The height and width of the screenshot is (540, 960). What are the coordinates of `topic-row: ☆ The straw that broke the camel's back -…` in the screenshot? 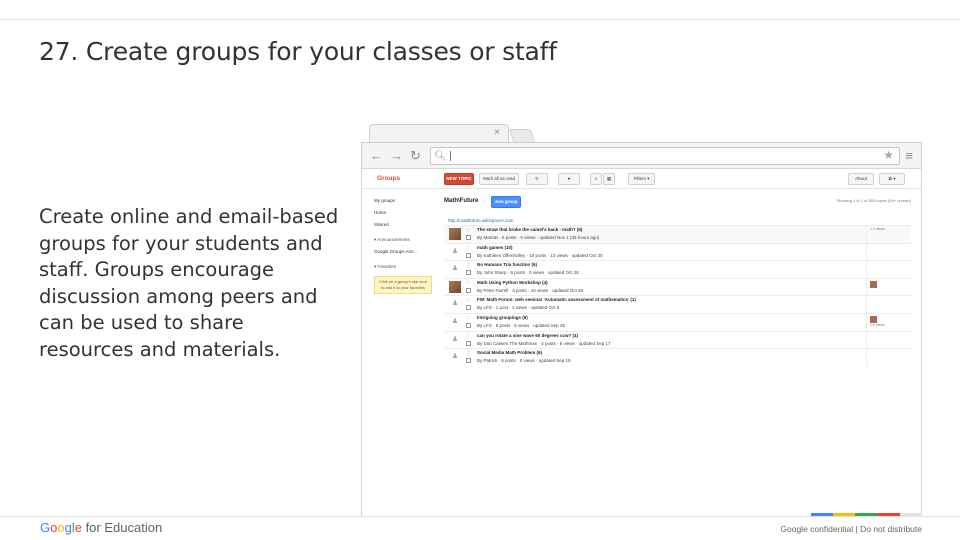 It's located at (677, 234).